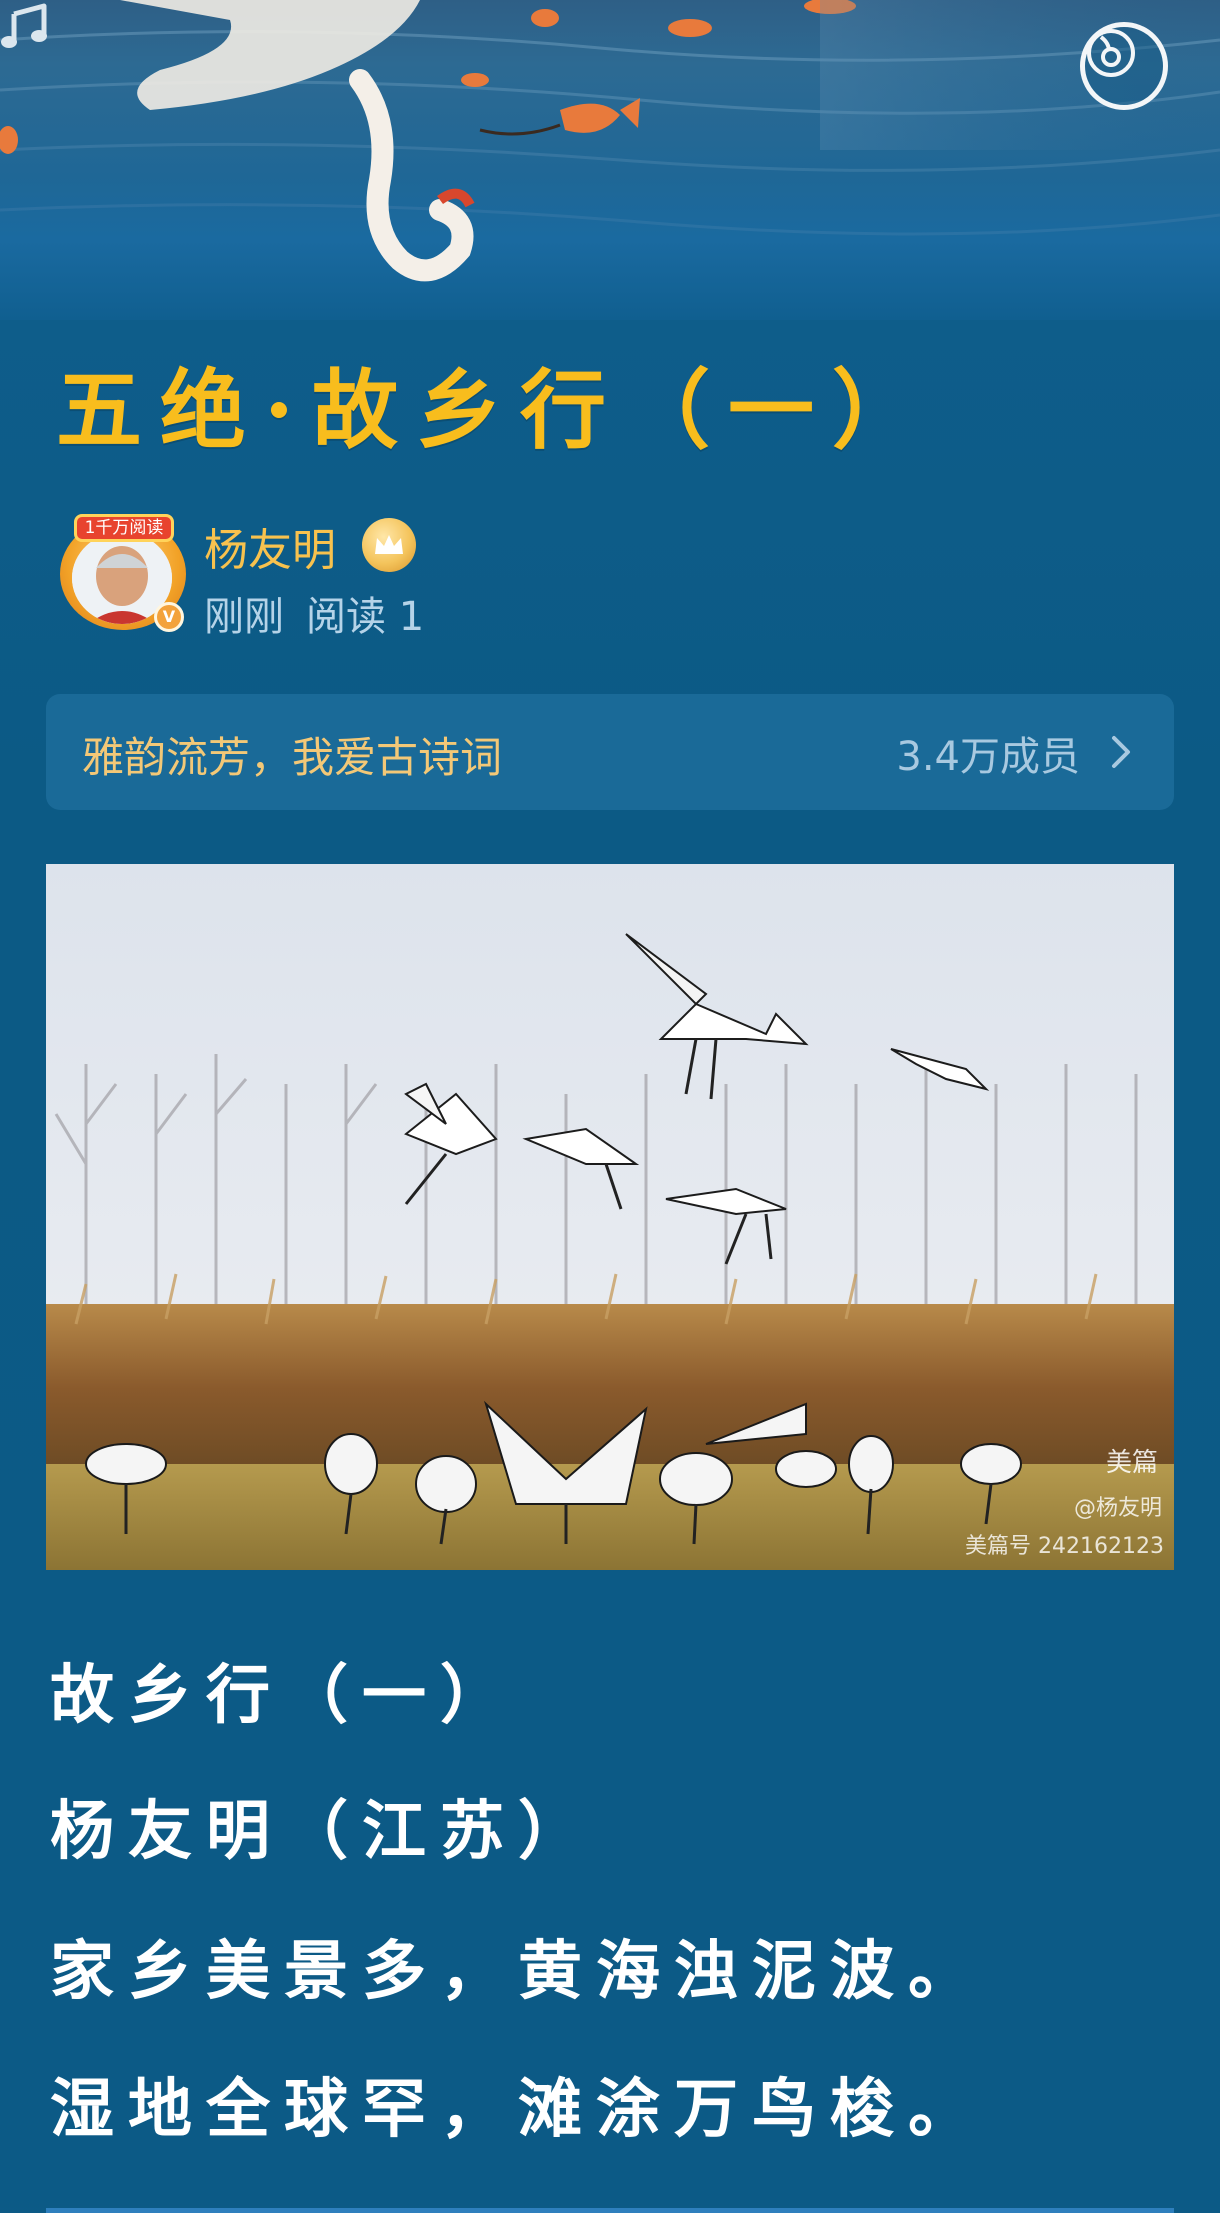 The height and width of the screenshot is (2213, 1220). Describe the element at coordinates (1131, 1463) in the screenshot. I see `watermark-brand: 美篇` at that location.